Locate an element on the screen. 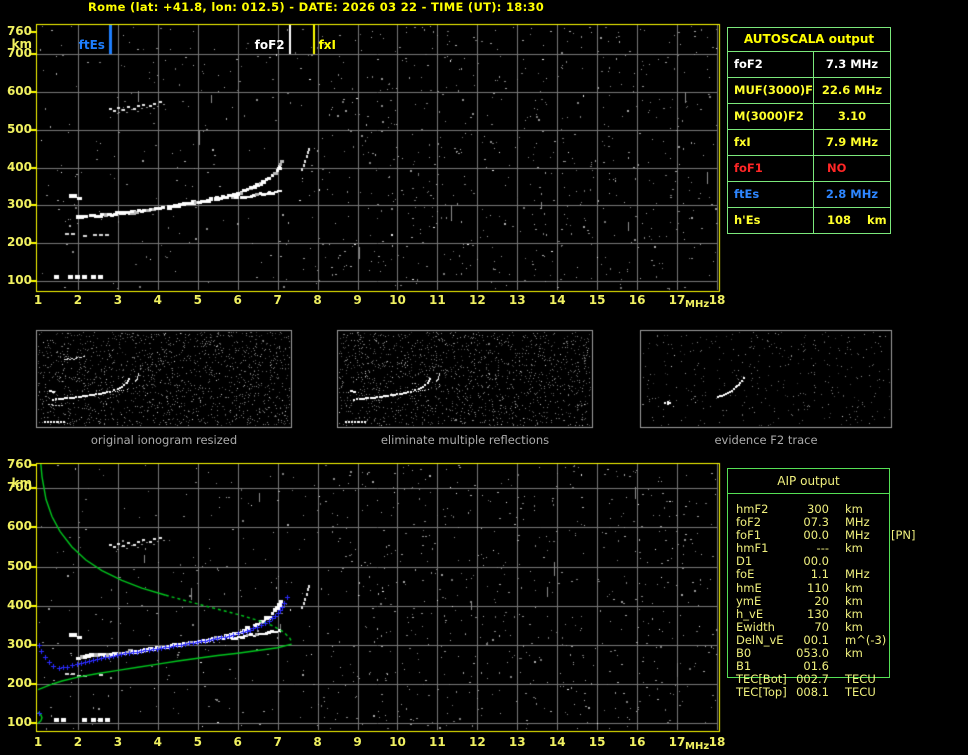 The height and width of the screenshot is (755, 968). autoscala-row-label: foF1 is located at coordinates (770, 168).